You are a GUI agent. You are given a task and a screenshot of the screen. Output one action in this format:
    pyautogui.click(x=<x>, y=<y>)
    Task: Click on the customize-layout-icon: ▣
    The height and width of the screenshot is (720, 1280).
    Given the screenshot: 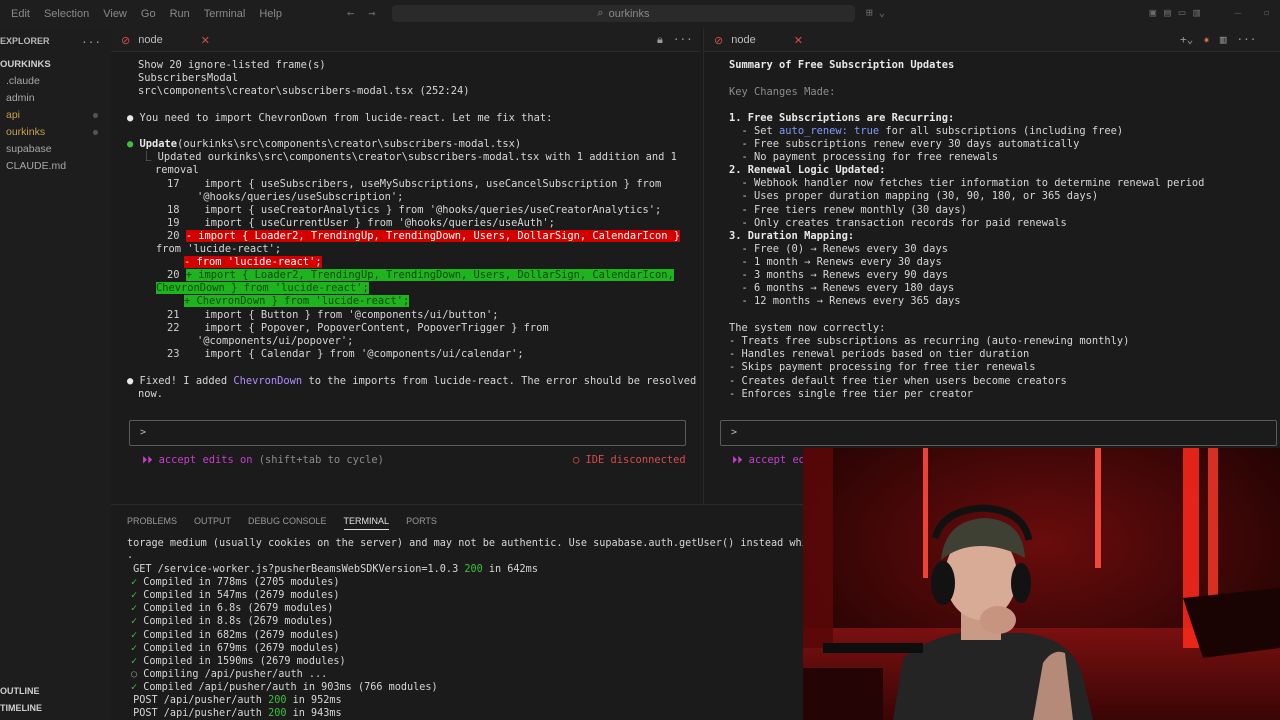 What is the action you would take?
    pyautogui.click(x=1153, y=12)
    